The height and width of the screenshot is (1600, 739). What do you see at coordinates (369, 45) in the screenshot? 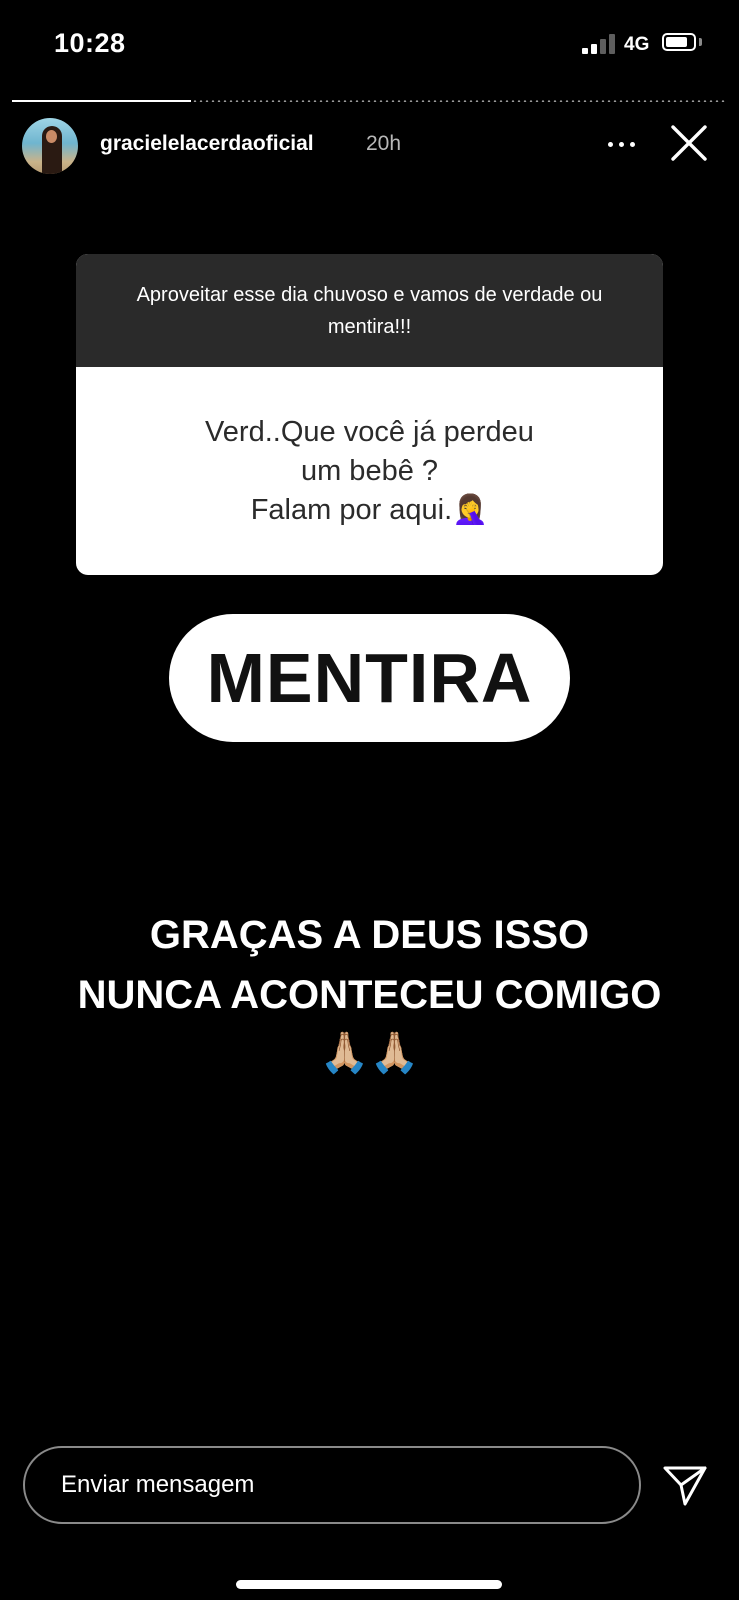
I see `status-bar: 10:28 4G` at bounding box center [369, 45].